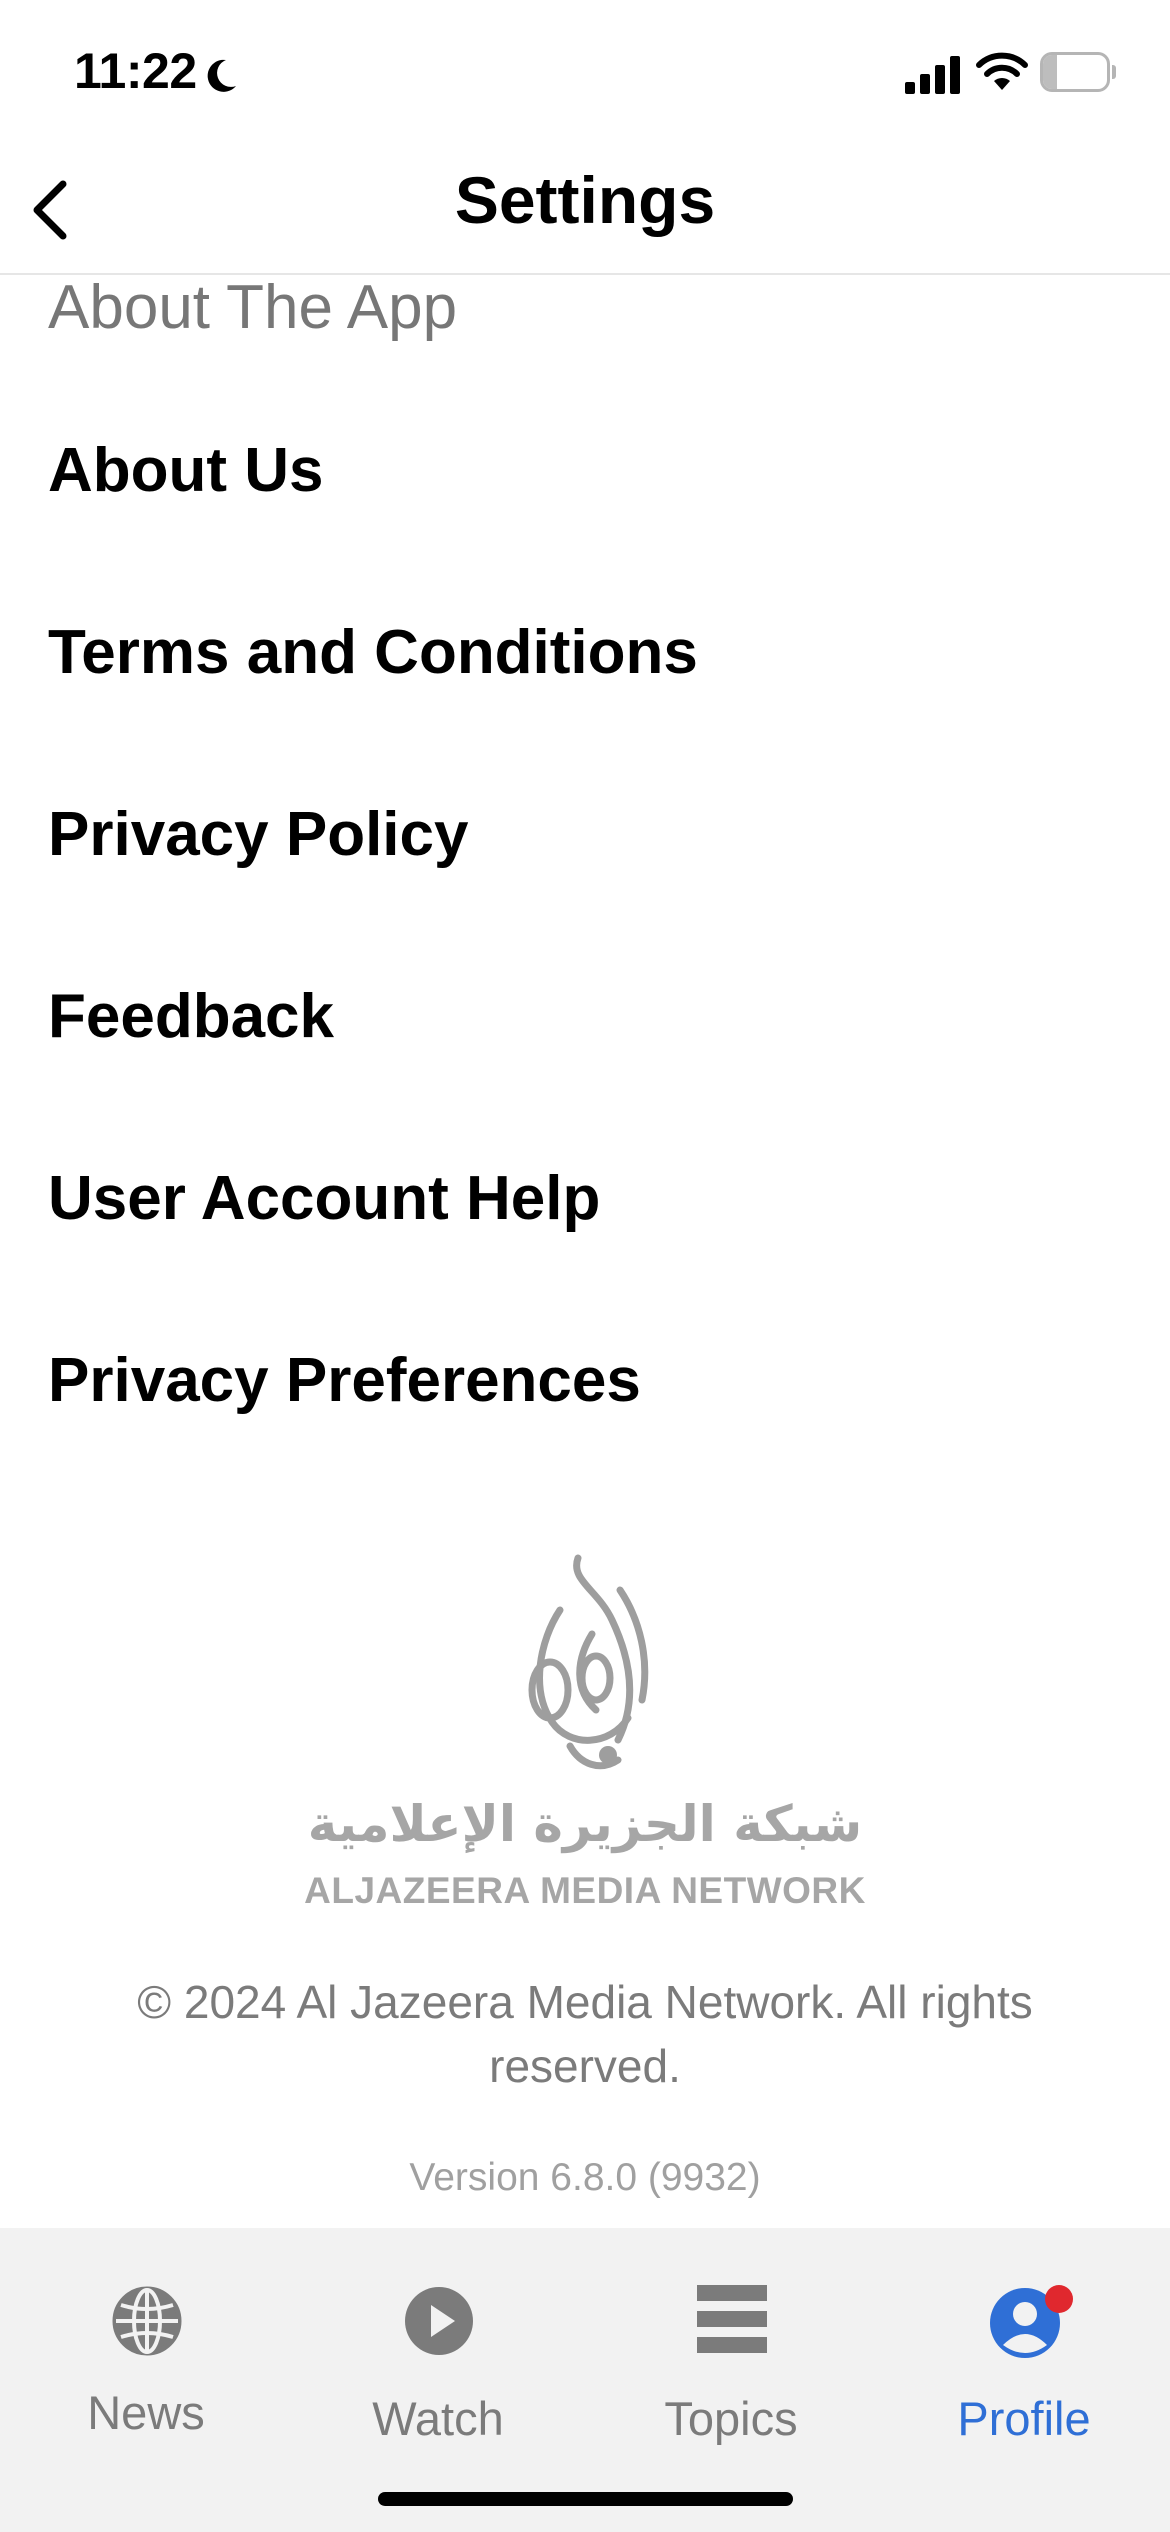 The image size is (1170, 2532). I want to click on section-header: About The App, so click(253, 307).